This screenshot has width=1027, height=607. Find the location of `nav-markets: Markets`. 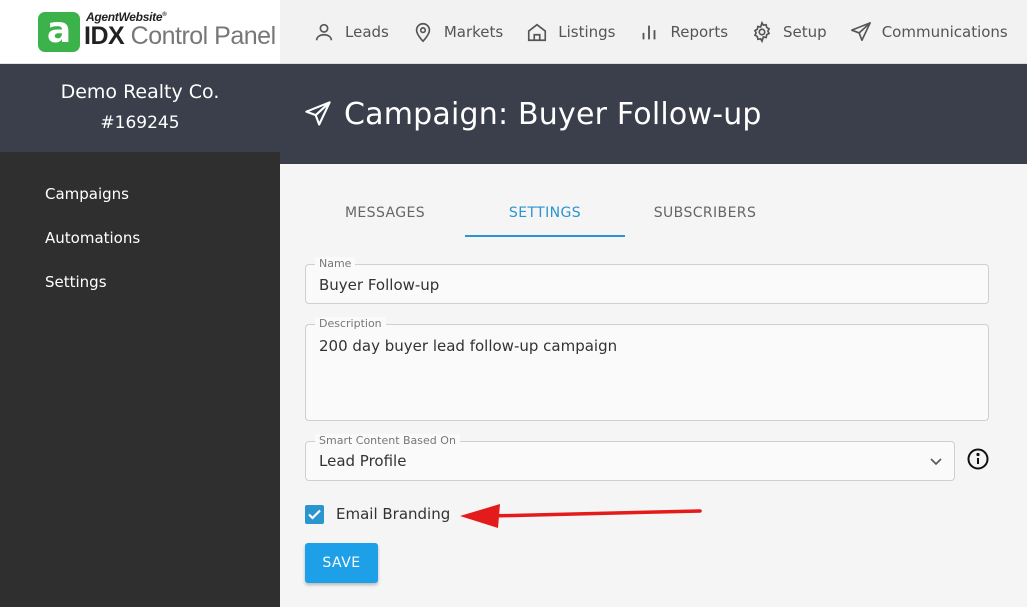

nav-markets: Markets is located at coordinates (457, 32).